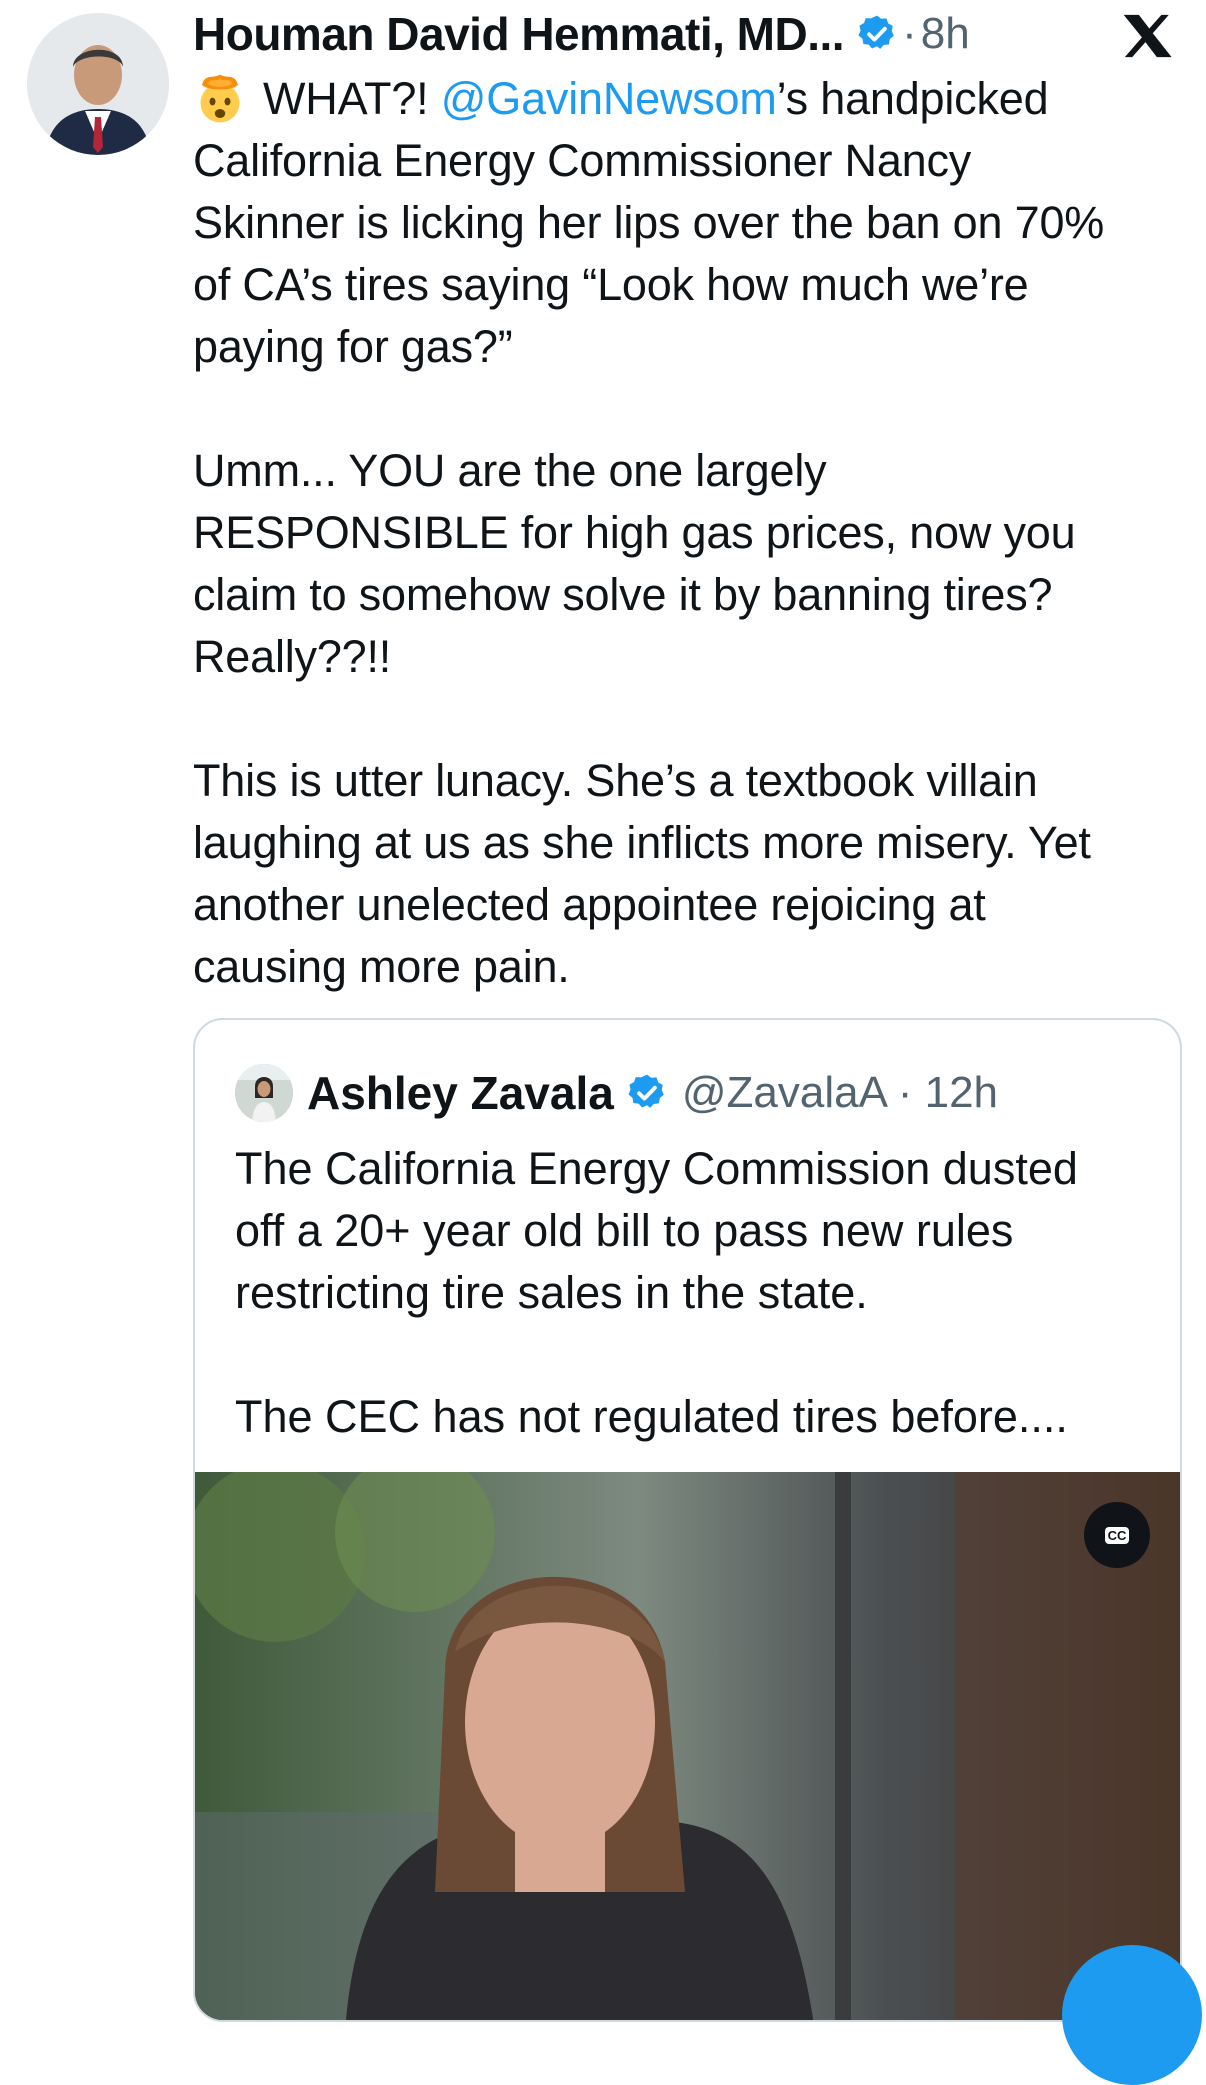 The image size is (1206, 2085). Describe the element at coordinates (1147, 36) in the screenshot. I see `x-logo-icon` at that location.